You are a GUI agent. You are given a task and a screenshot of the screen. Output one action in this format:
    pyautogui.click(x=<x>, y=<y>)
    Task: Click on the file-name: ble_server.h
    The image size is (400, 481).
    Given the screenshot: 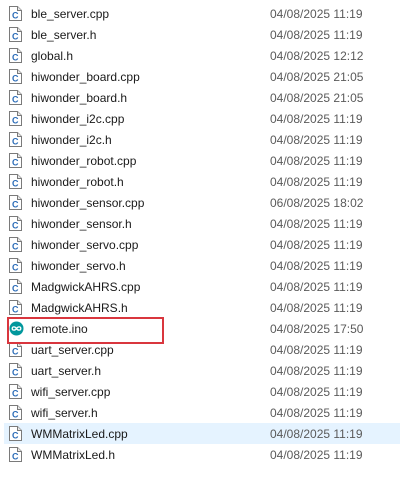 What is the action you would take?
    pyautogui.click(x=64, y=35)
    